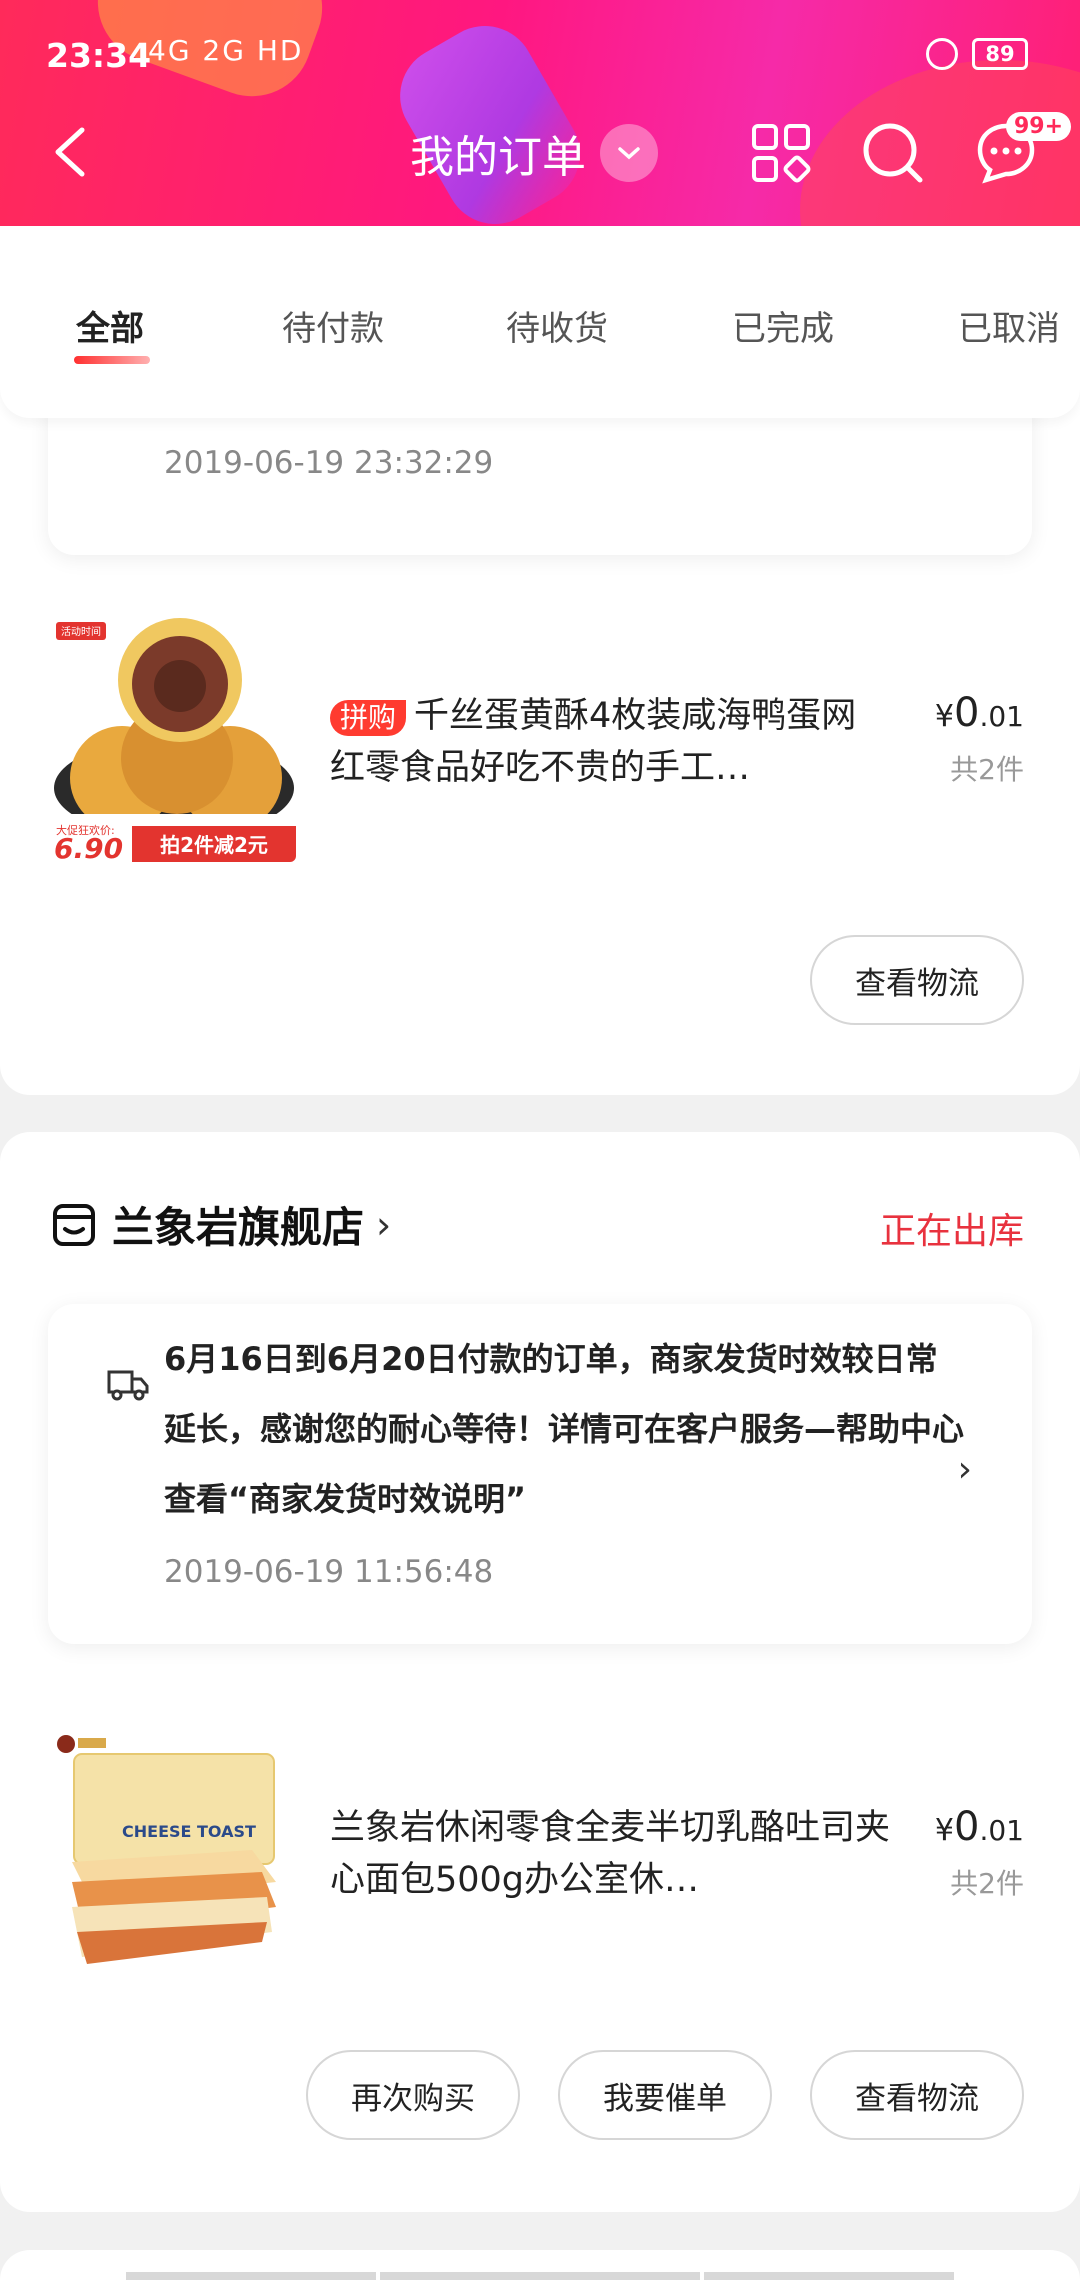  Describe the element at coordinates (128, 1385) in the screenshot. I see `truck-icon` at that location.